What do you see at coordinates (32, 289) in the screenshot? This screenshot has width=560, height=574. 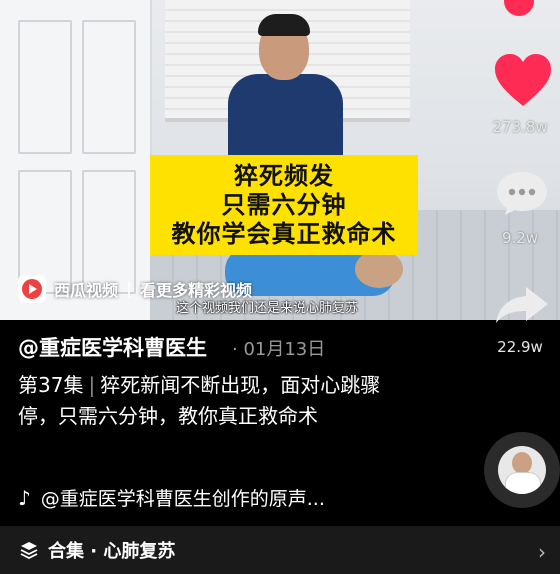 I see `xigua-logo-icon` at bounding box center [32, 289].